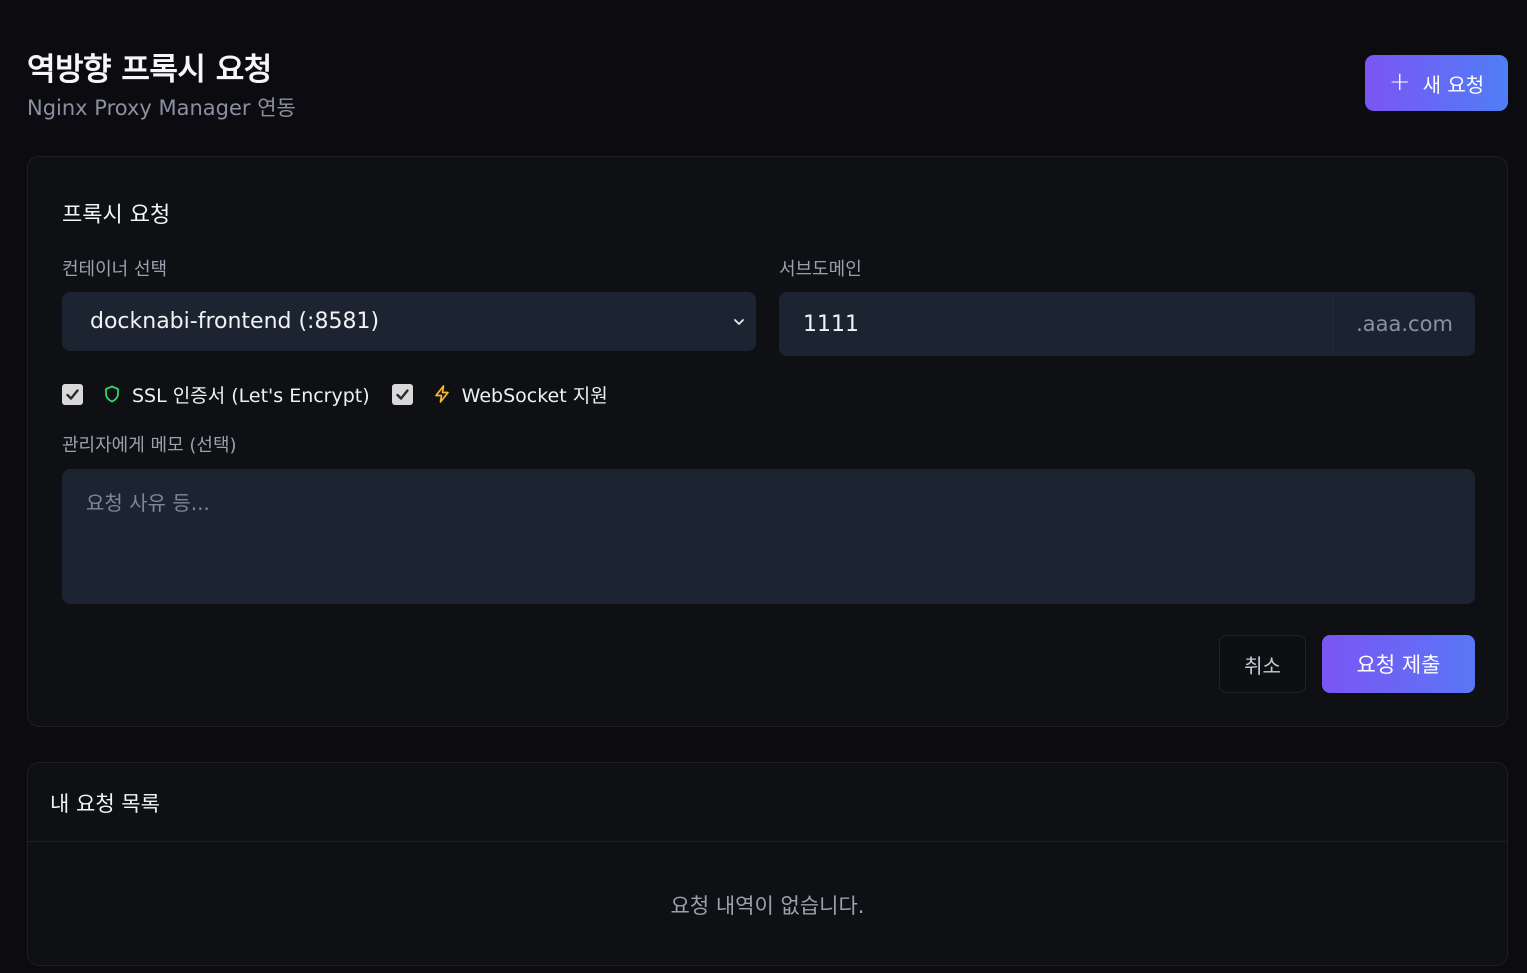 The image size is (1527, 973). I want to click on container-select: docknabi-frontend (:8581), so click(409, 321).